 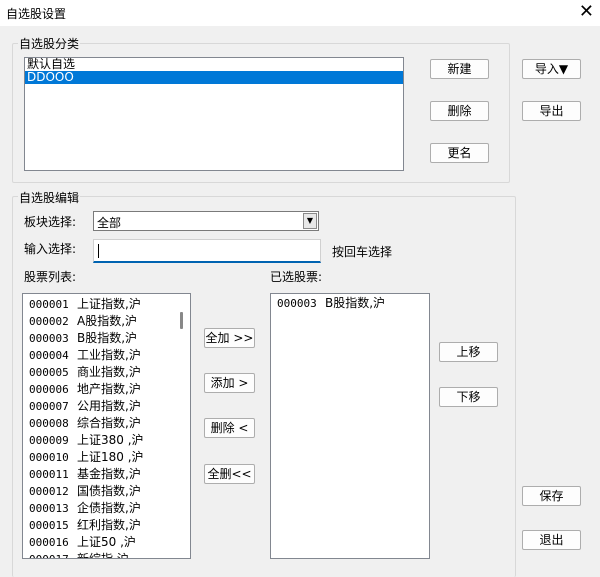 I want to click on stock-list-row: 000017 新综指,沪, so click(x=98, y=555).